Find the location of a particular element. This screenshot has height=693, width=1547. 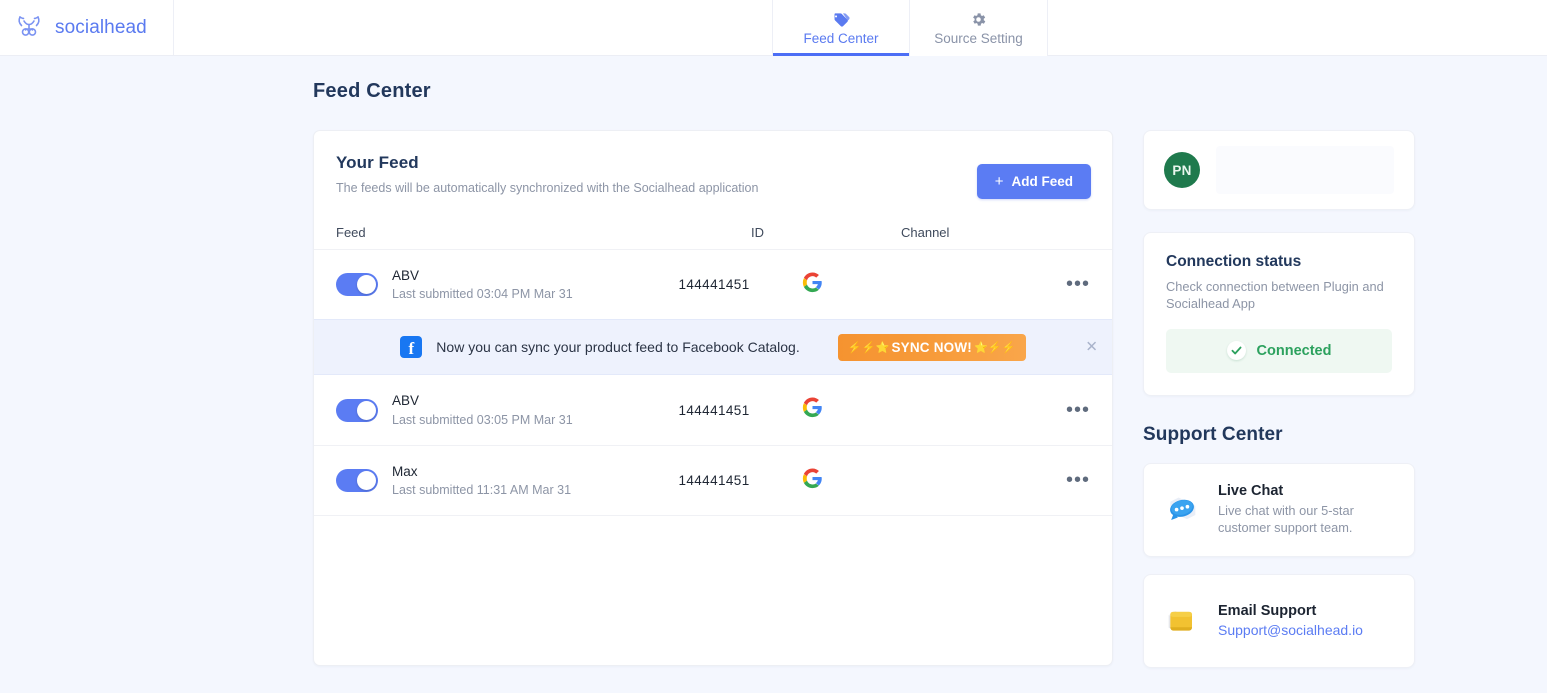

tab-feed-center-label: Feed Center is located at coordinates (841, 38).